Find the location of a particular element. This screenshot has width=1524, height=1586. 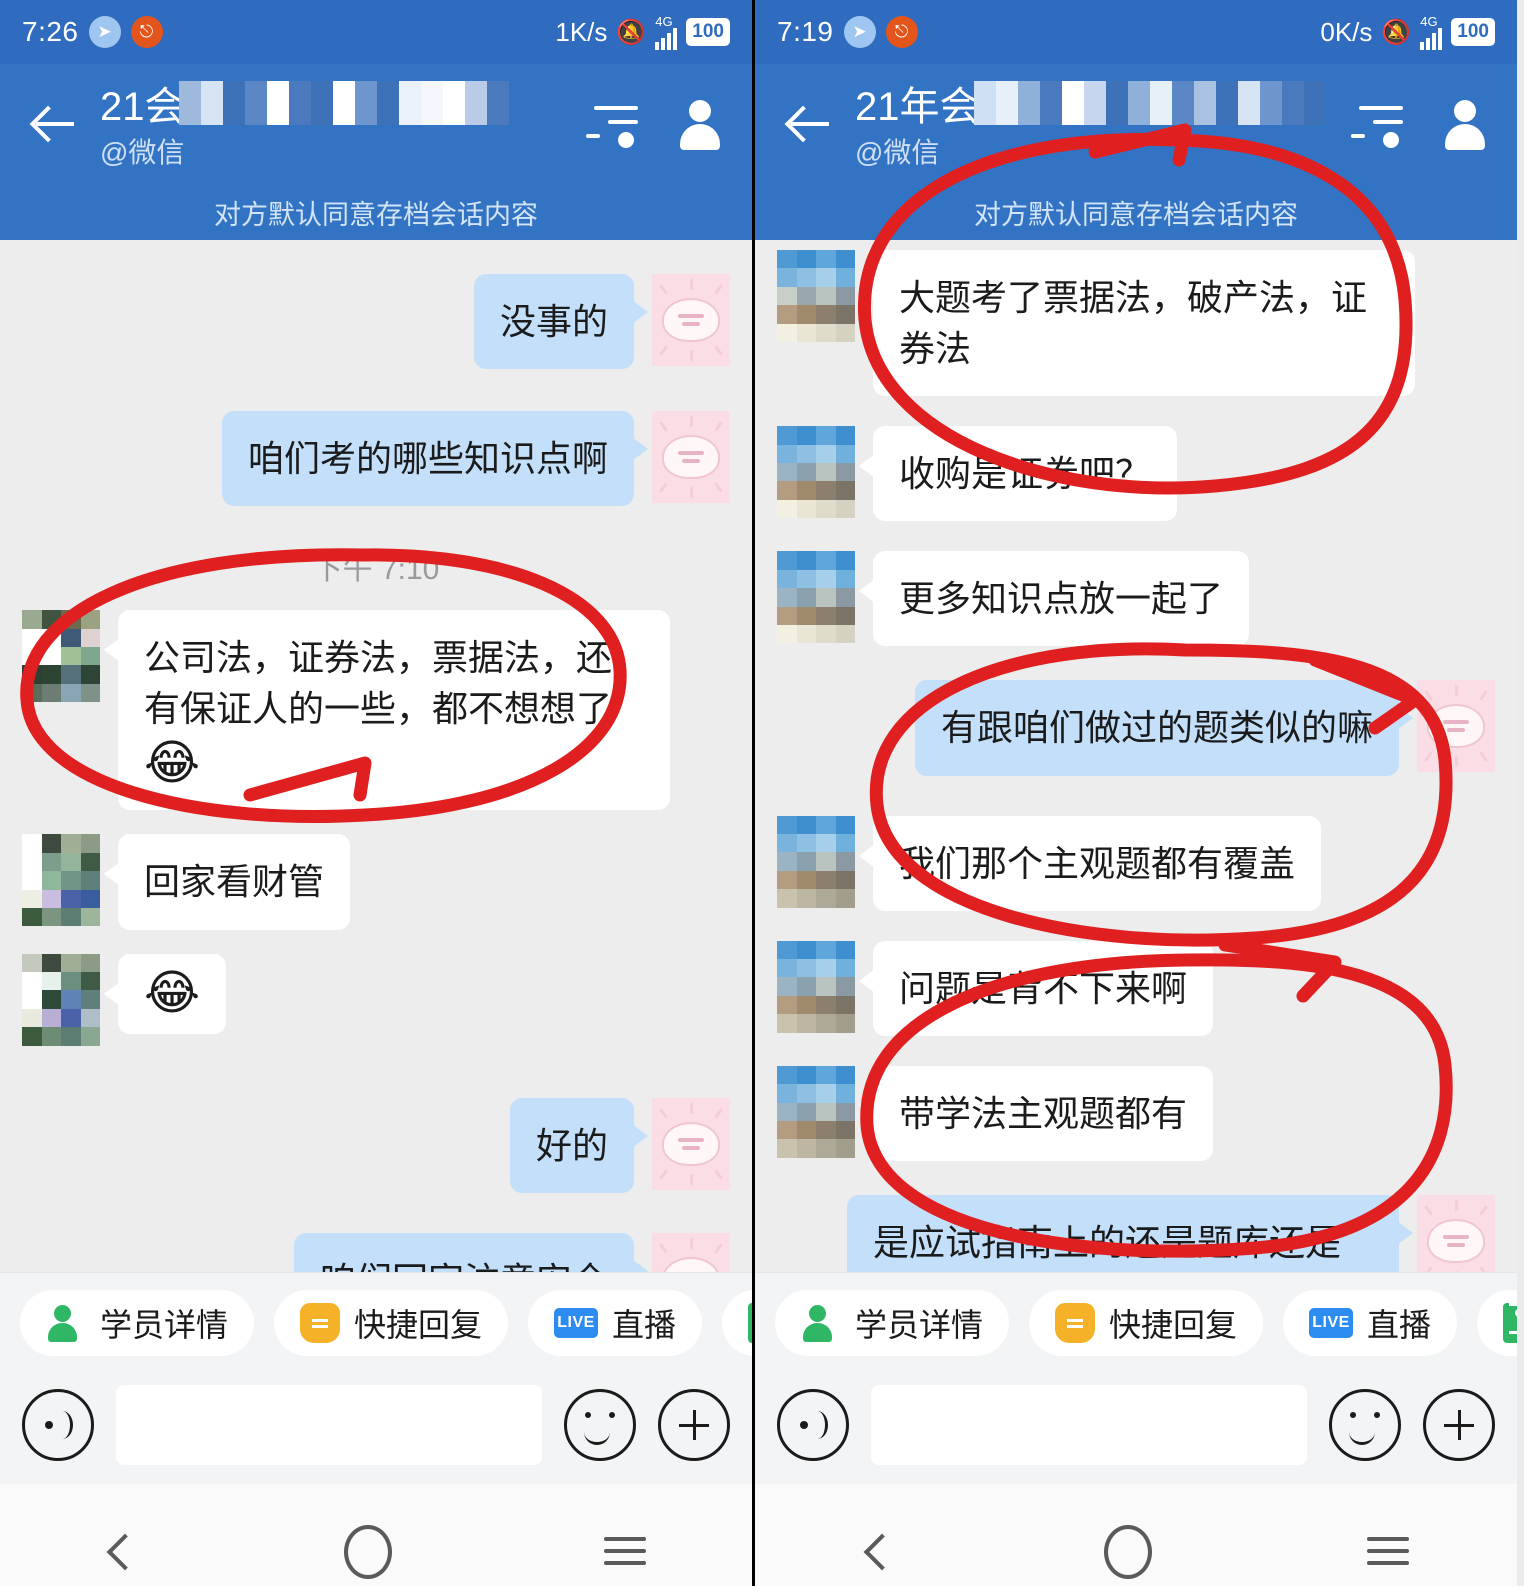

message-row: 问题是背不下来啊 is located at coordinates (1136, 988).